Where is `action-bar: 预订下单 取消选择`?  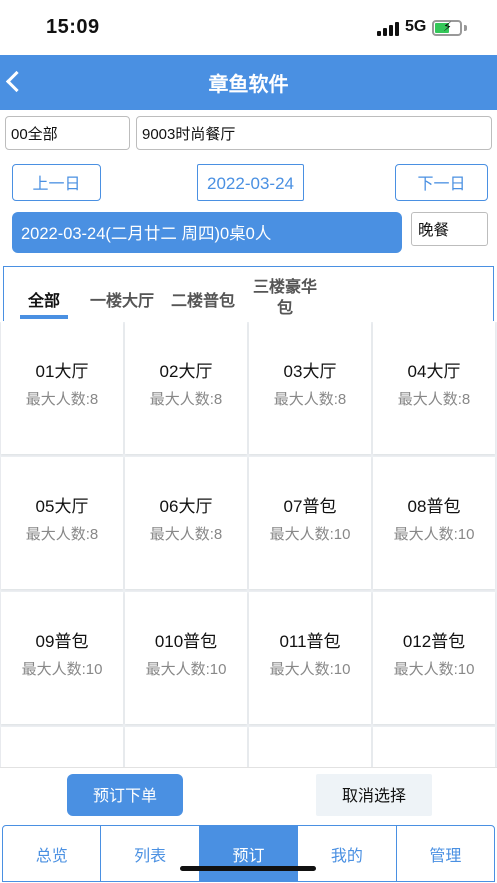
action-bar: 预订下单 取消选择 is located at coordinates (248, 794).